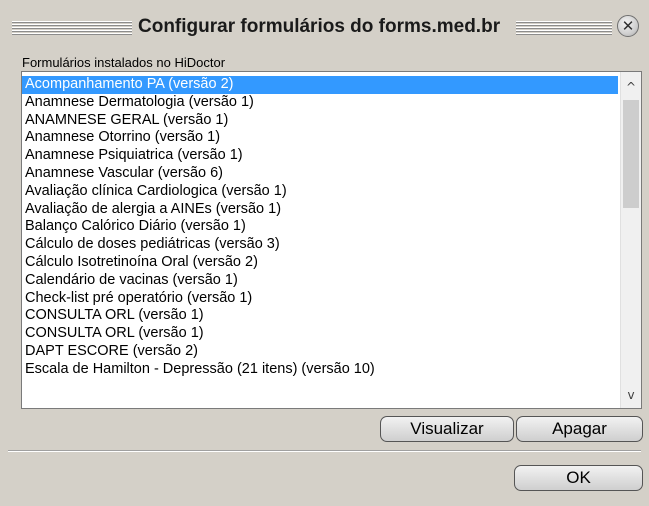 This screenshot has width=649, height=506. Describe the element at coordinates (578, 478) in the screenshot. I see `ok-button: OK` at that location.